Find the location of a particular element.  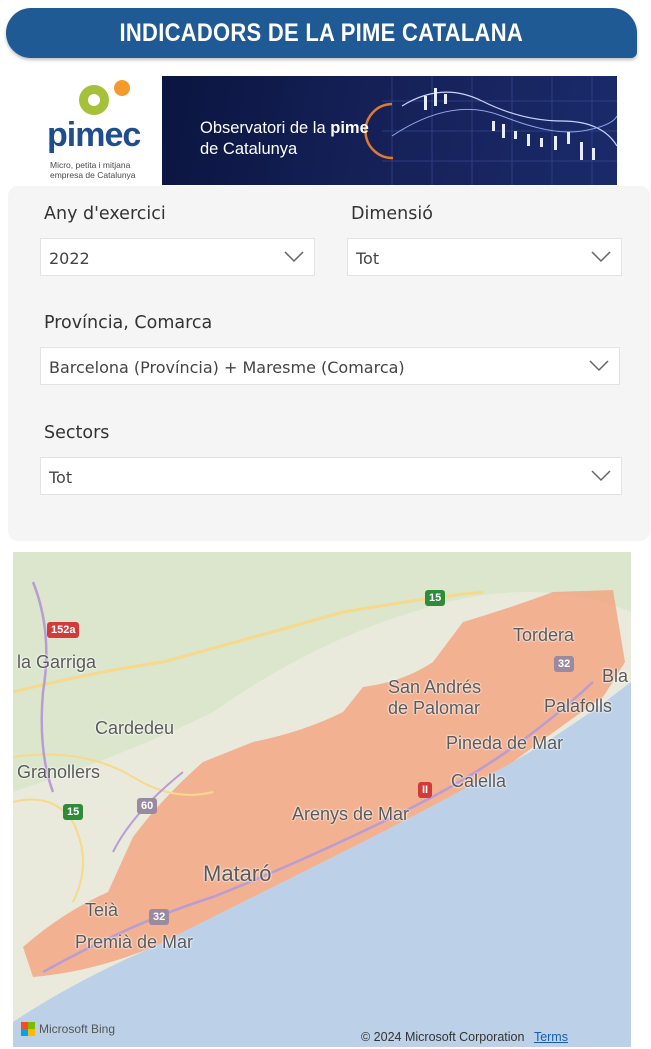

banner-line1-prefix: Observatori de la is located at coordinates (263, 128).